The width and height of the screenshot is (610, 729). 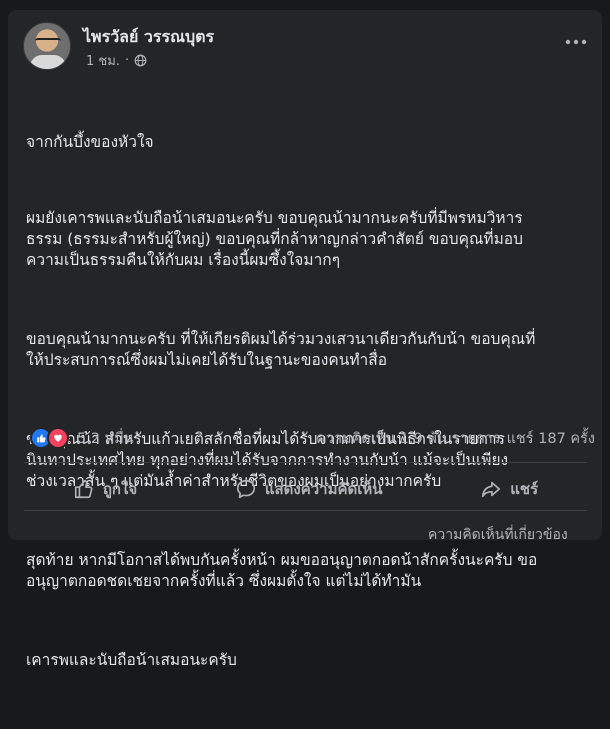 I want to click on comments-count: ความคิดเห็น 1.9 พัน รายการ, so click(x=408, y=438).